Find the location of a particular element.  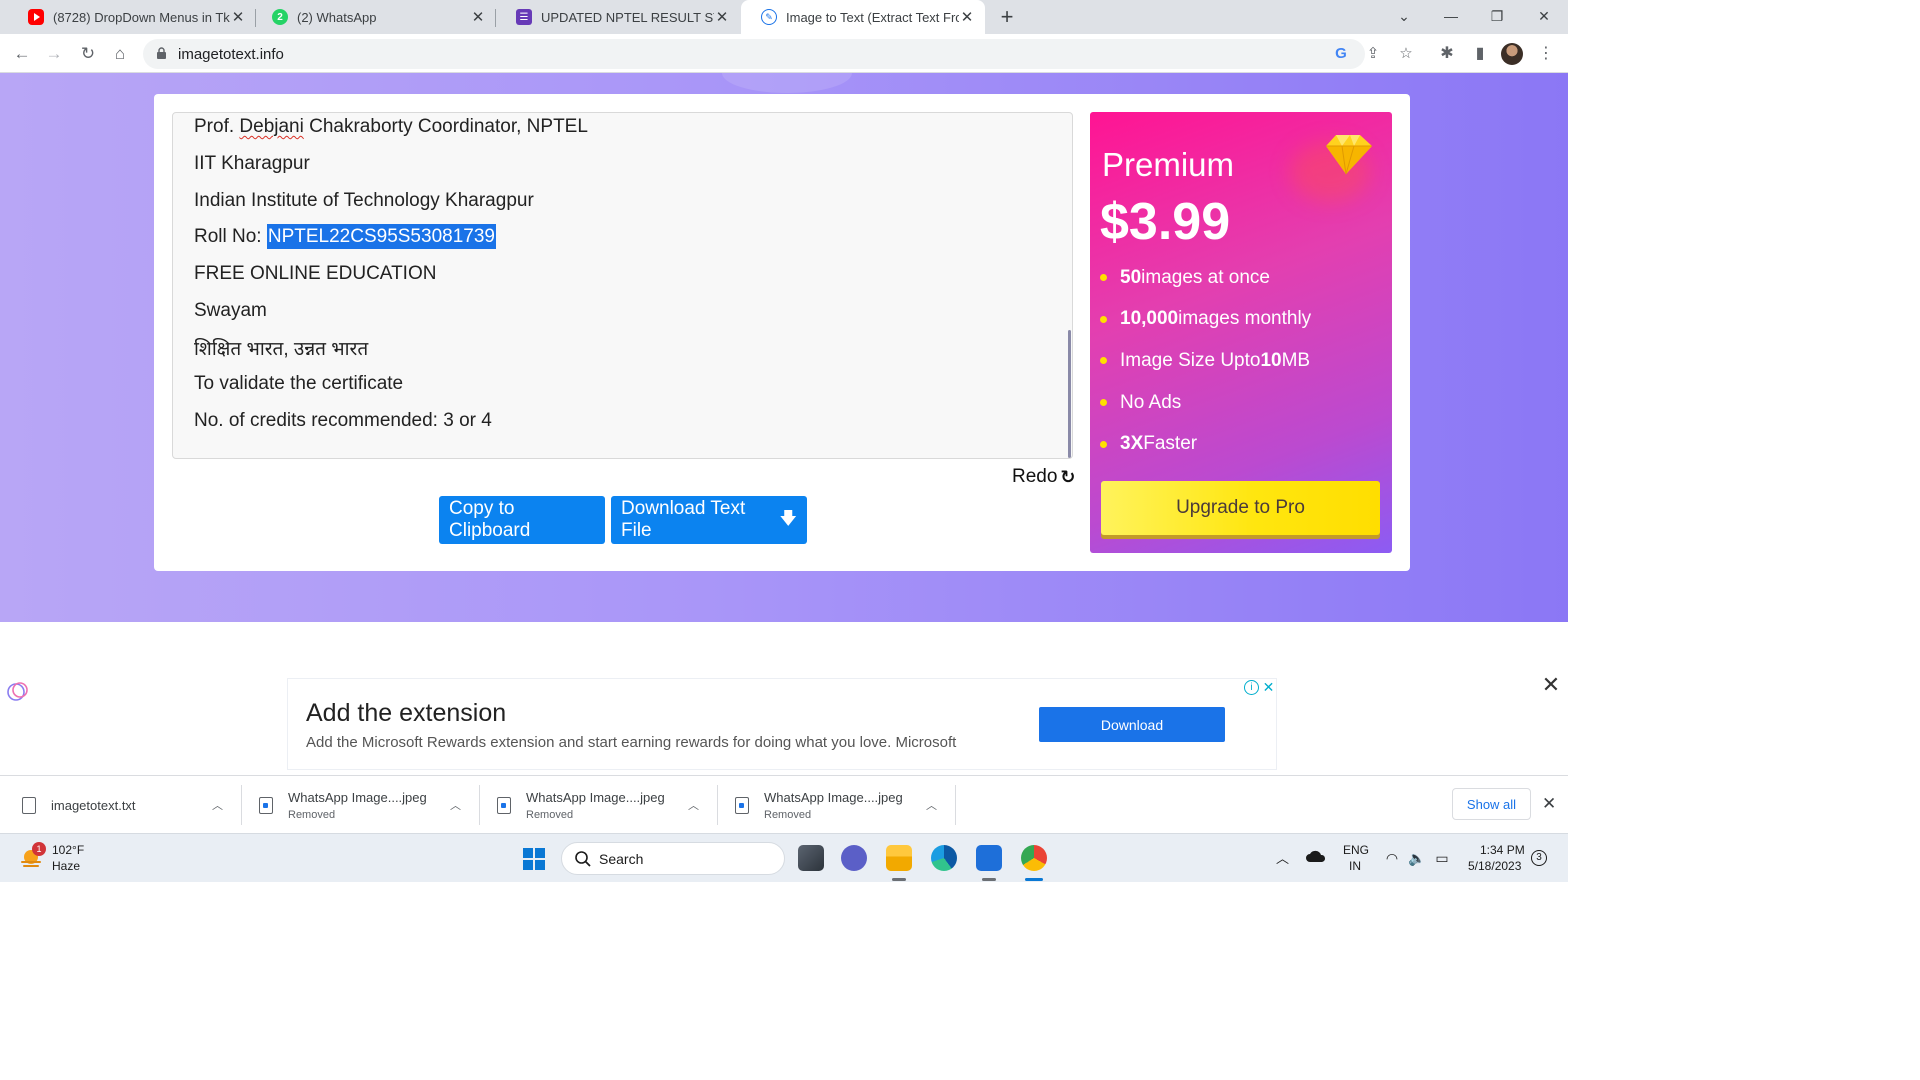

new-tab-button: + is located at coordinates (1007, 17).